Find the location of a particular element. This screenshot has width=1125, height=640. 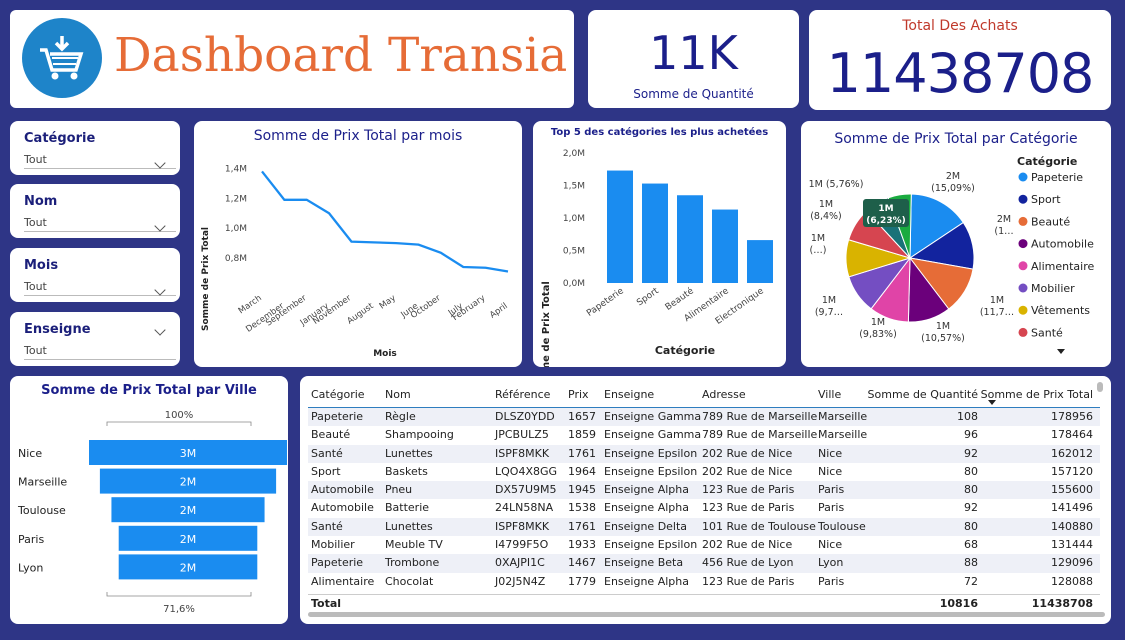

legend-item: Papeterie is located at coordinates (1057, 177).